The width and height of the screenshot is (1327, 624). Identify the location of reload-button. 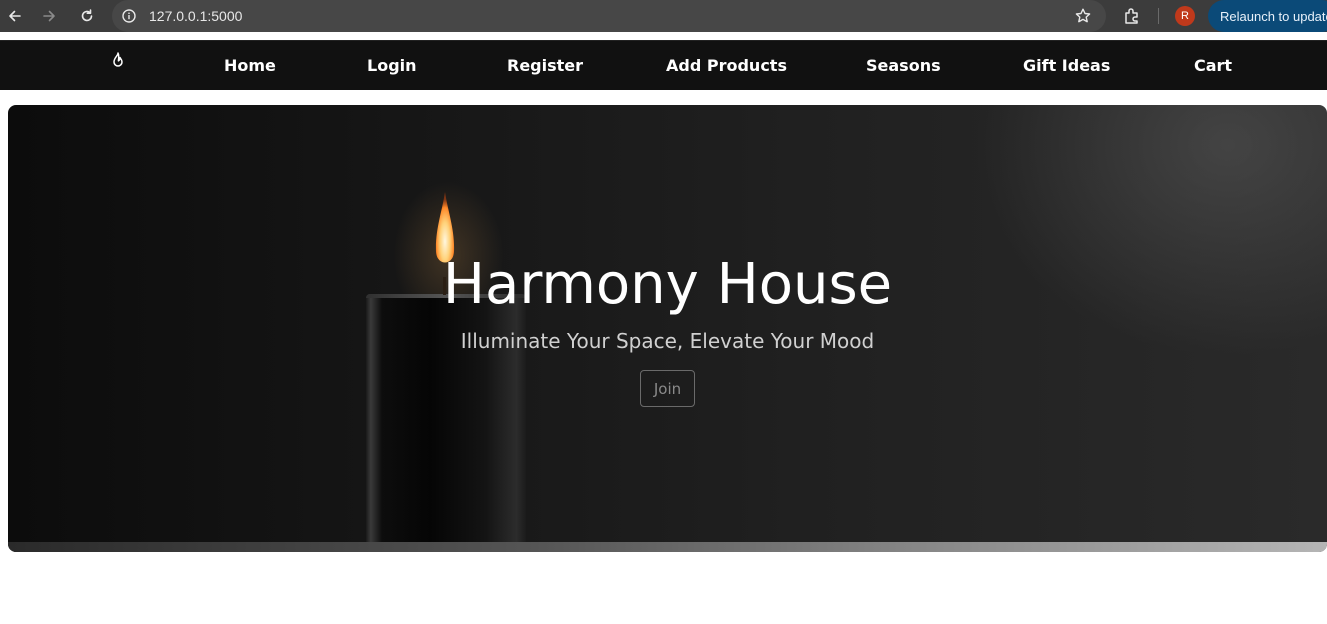
(87, 16).